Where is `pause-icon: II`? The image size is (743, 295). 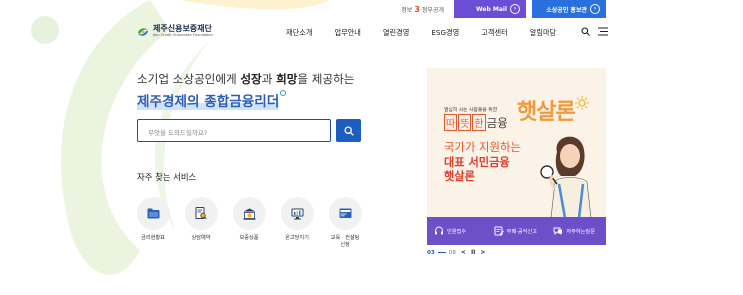 pause-icon: II is located at coordinates (473, 252).